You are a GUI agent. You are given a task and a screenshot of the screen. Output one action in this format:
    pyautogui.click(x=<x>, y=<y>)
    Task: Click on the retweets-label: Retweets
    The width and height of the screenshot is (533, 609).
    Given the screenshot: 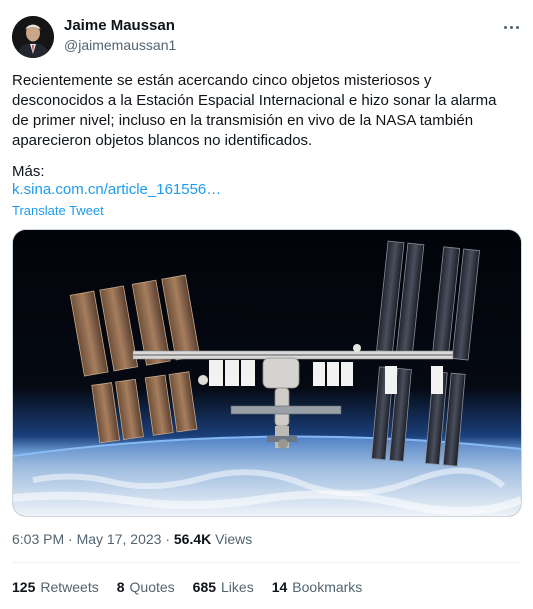 What is the action you would take?
    pyautogui.click(x=69, y=587)
    